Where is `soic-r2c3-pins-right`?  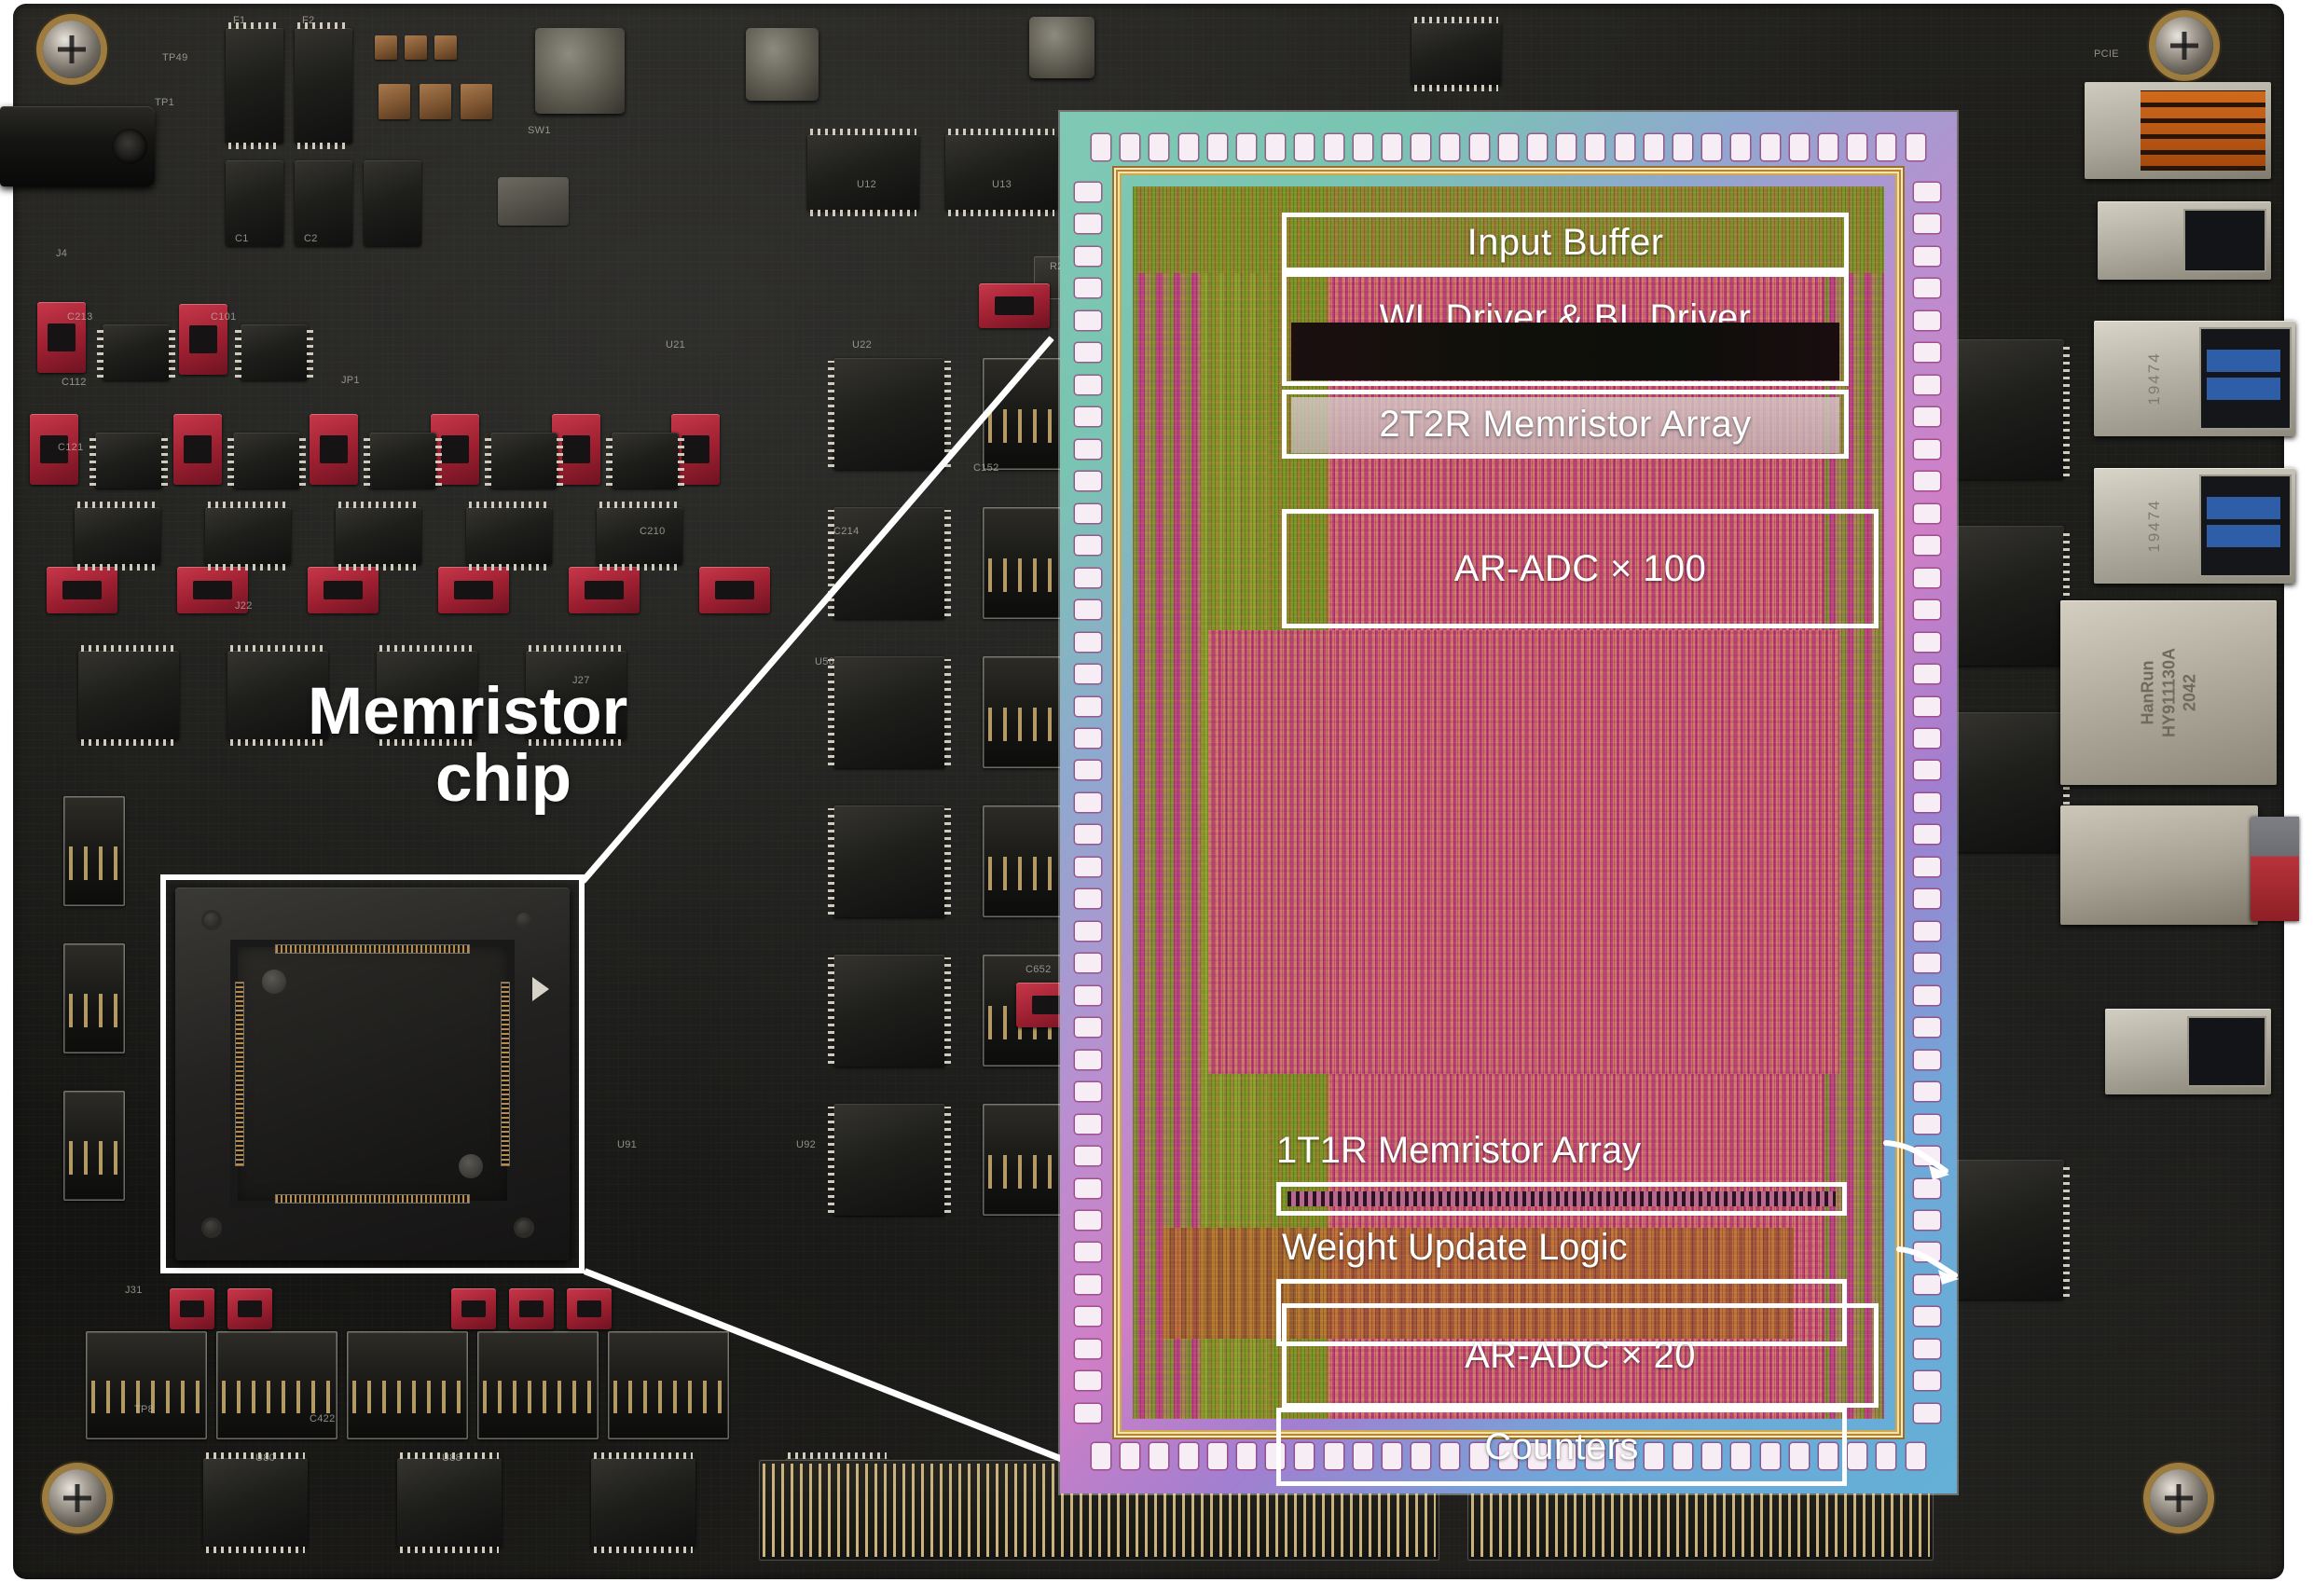
soic-r2c3-pins-right is located at coordinates (438, 460).